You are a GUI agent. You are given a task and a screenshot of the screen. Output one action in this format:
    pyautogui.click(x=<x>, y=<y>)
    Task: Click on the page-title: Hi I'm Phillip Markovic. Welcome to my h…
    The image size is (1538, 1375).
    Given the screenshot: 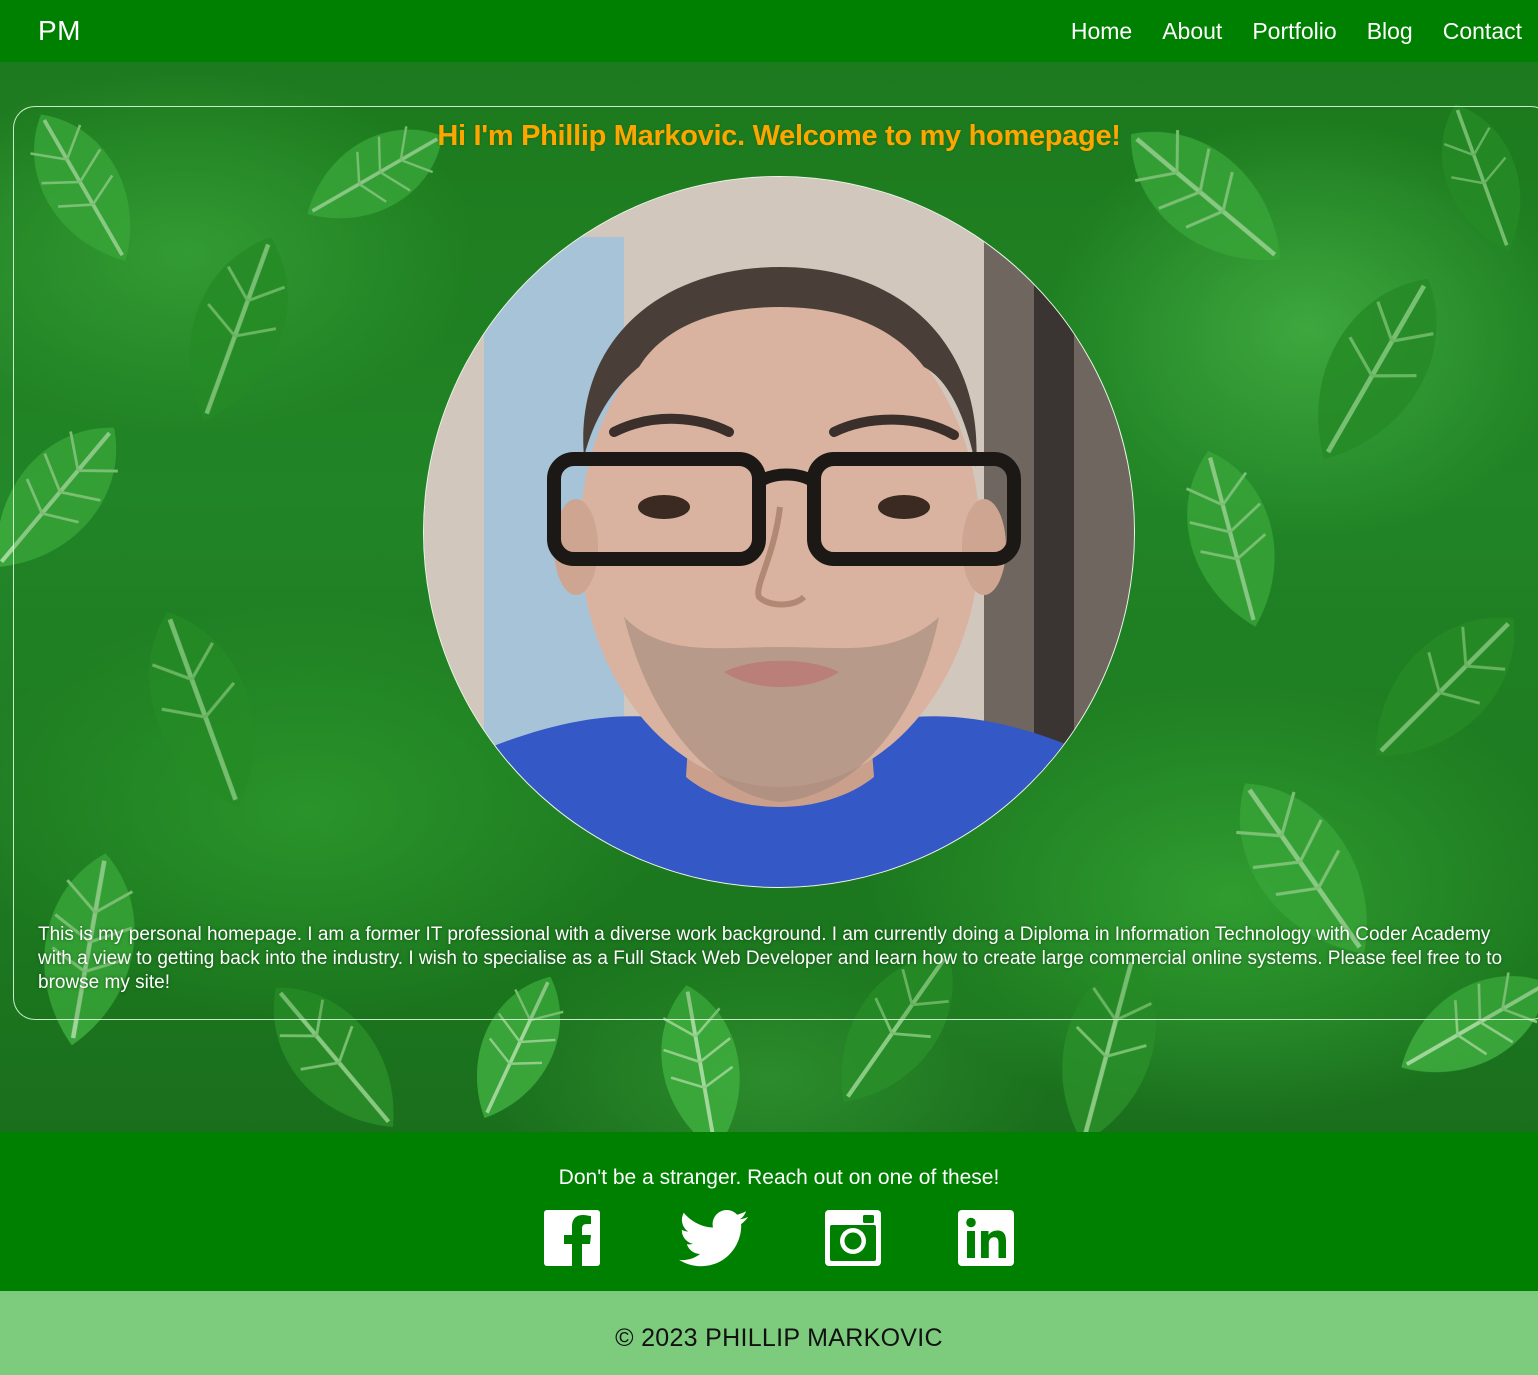 What is the action you would take?
    pyautogui.click(x=779, y=136)
    